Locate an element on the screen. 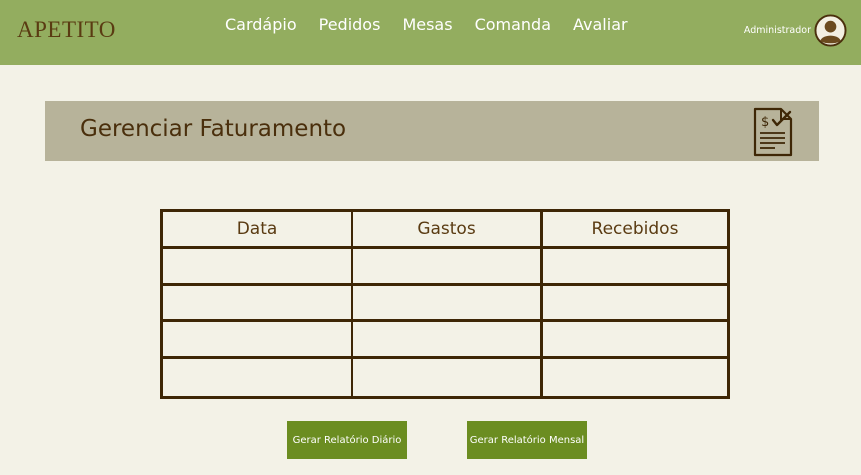 Image resolution: width=861 pixels, height=475 pixels. page-title: Gerenciar Faturamento is located at coordinates (213, 129).